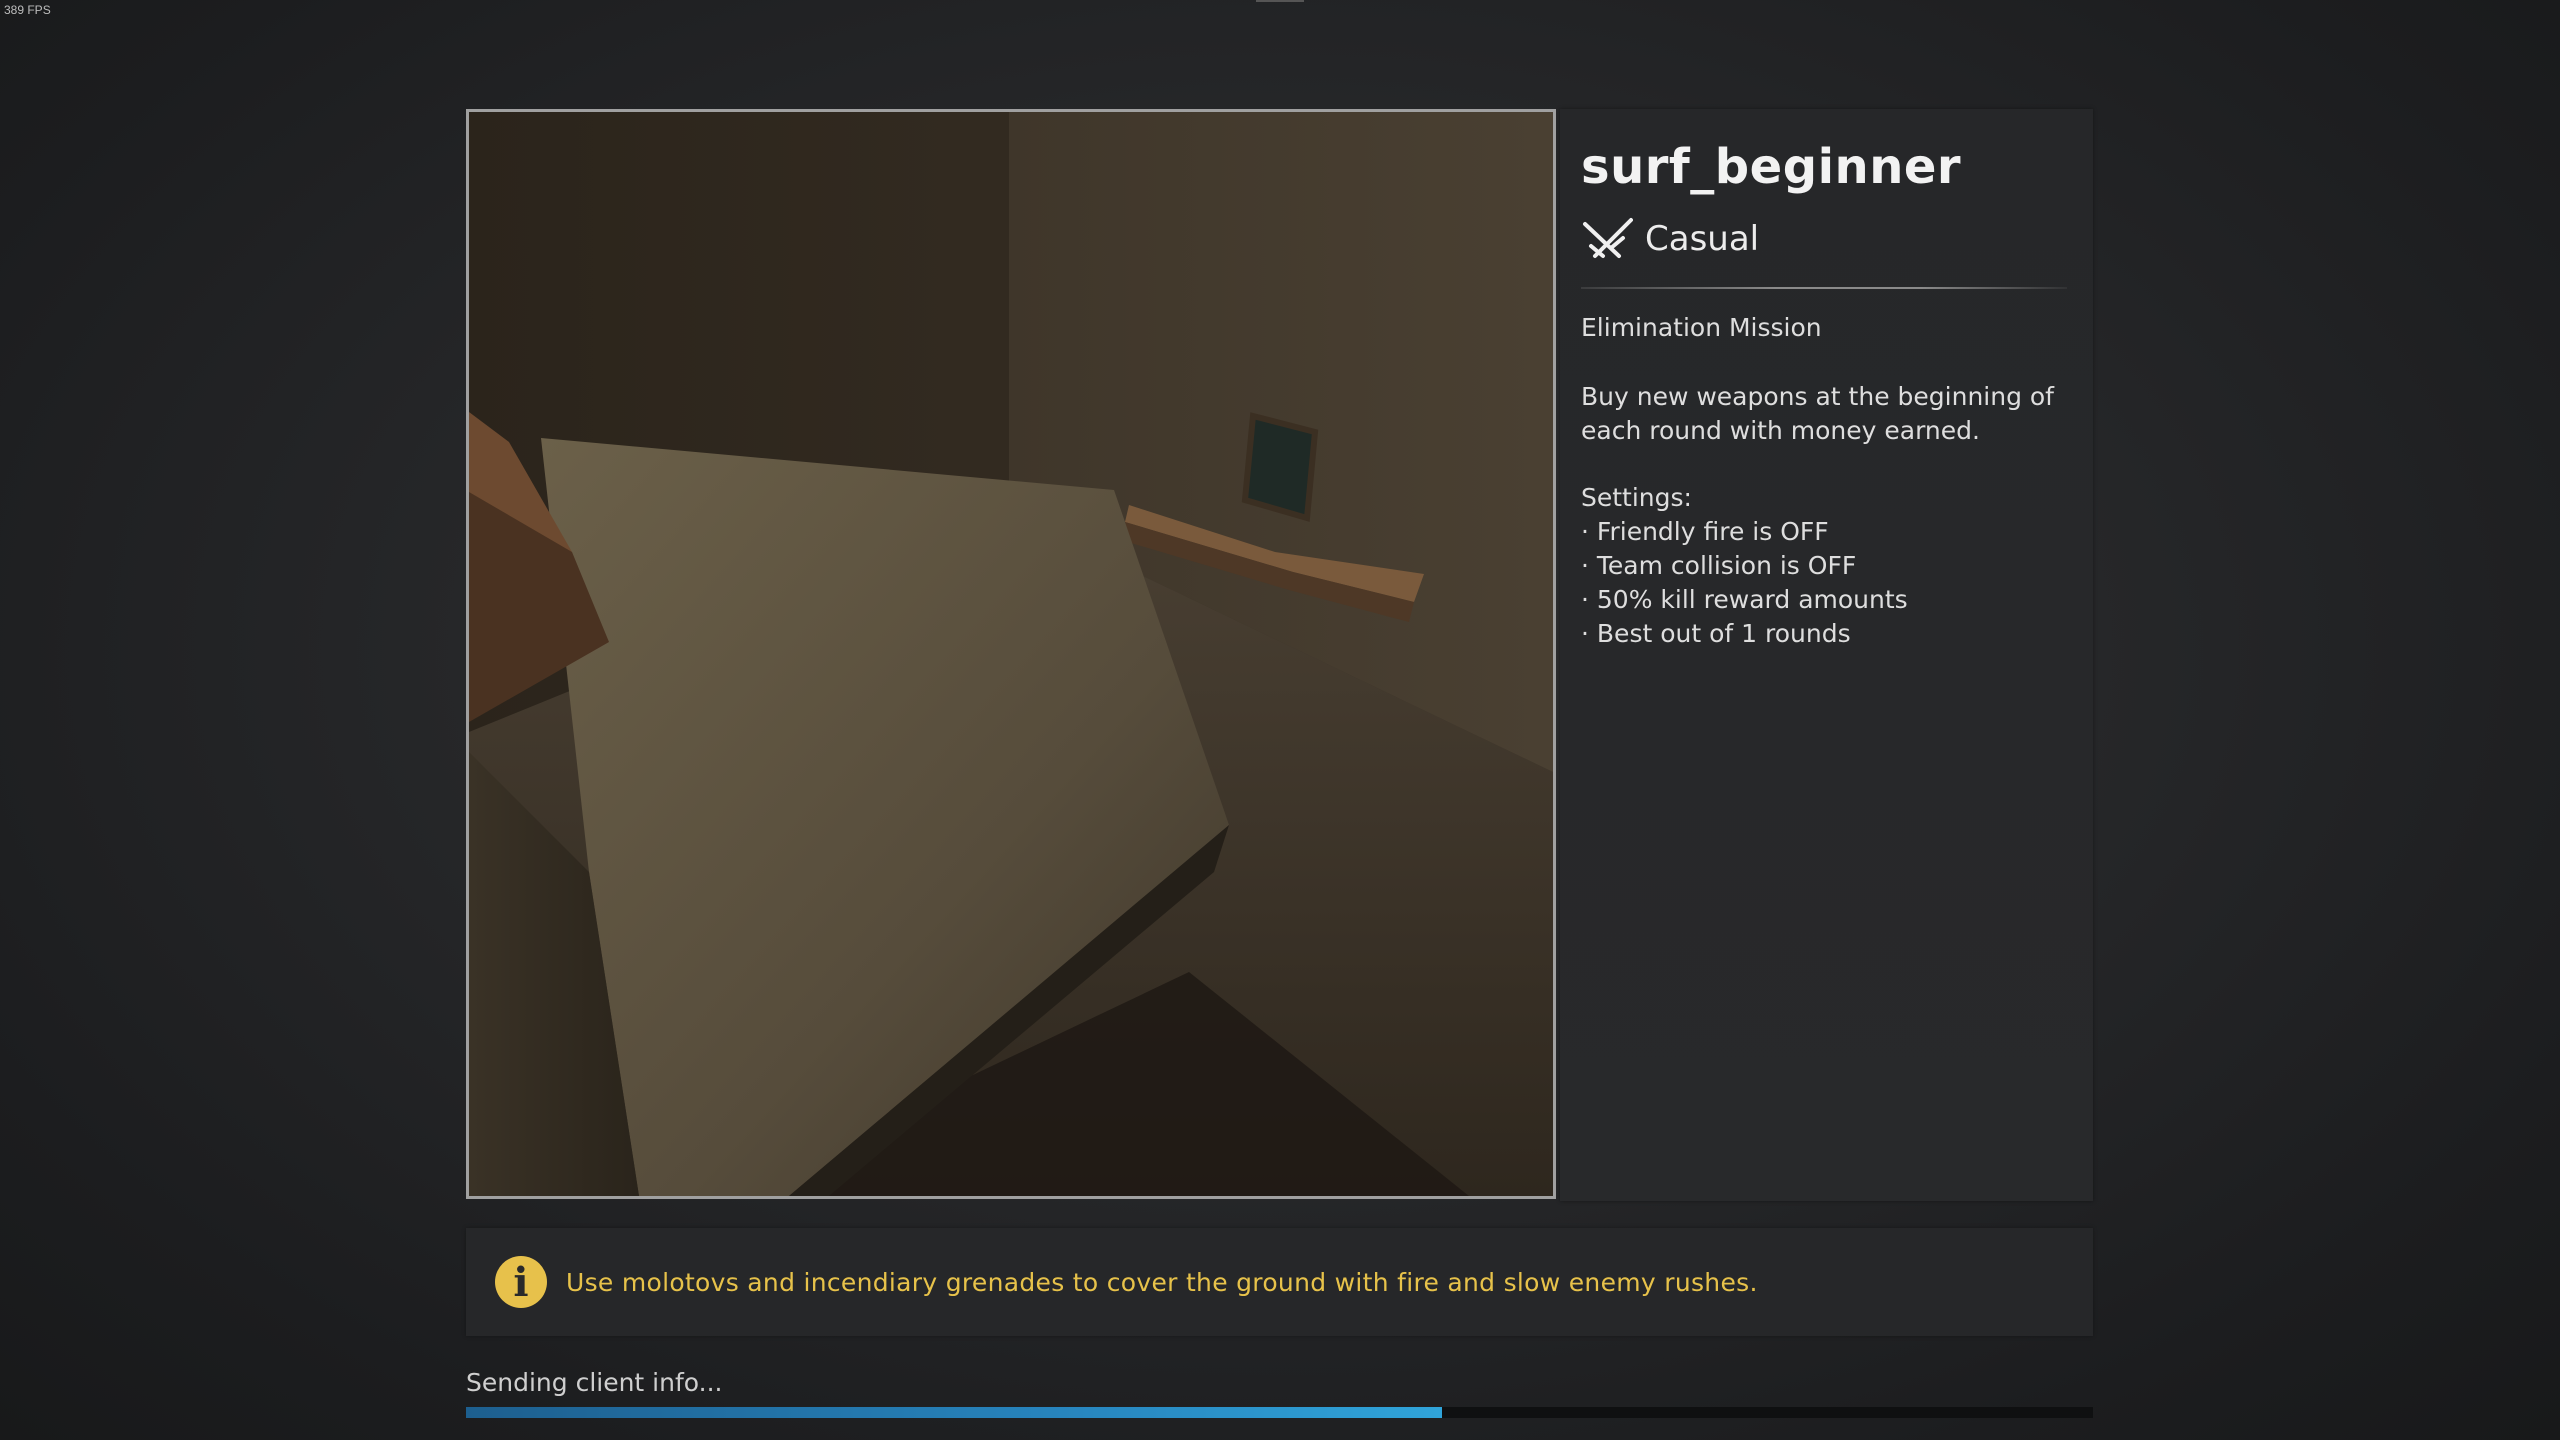 The image size is (2560, 1440). What do you see at coordinates (1636, 497) in the screenshot?
I see `settings-label: Settings:` at bounding box center [1636, 497].